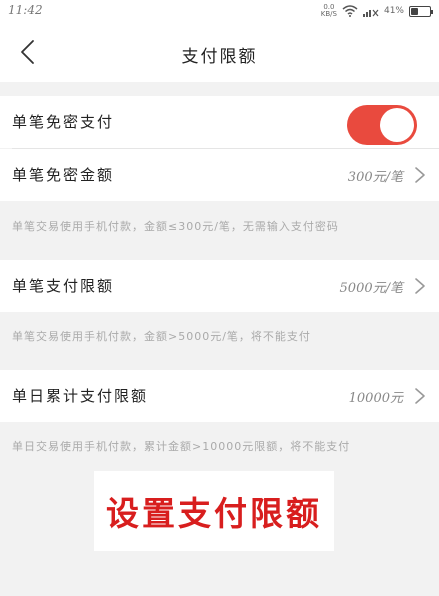 The image size is (439, 596). Describe the element at coordinates (421, 11) in the screenshot. I see `battery-icon` at that location.